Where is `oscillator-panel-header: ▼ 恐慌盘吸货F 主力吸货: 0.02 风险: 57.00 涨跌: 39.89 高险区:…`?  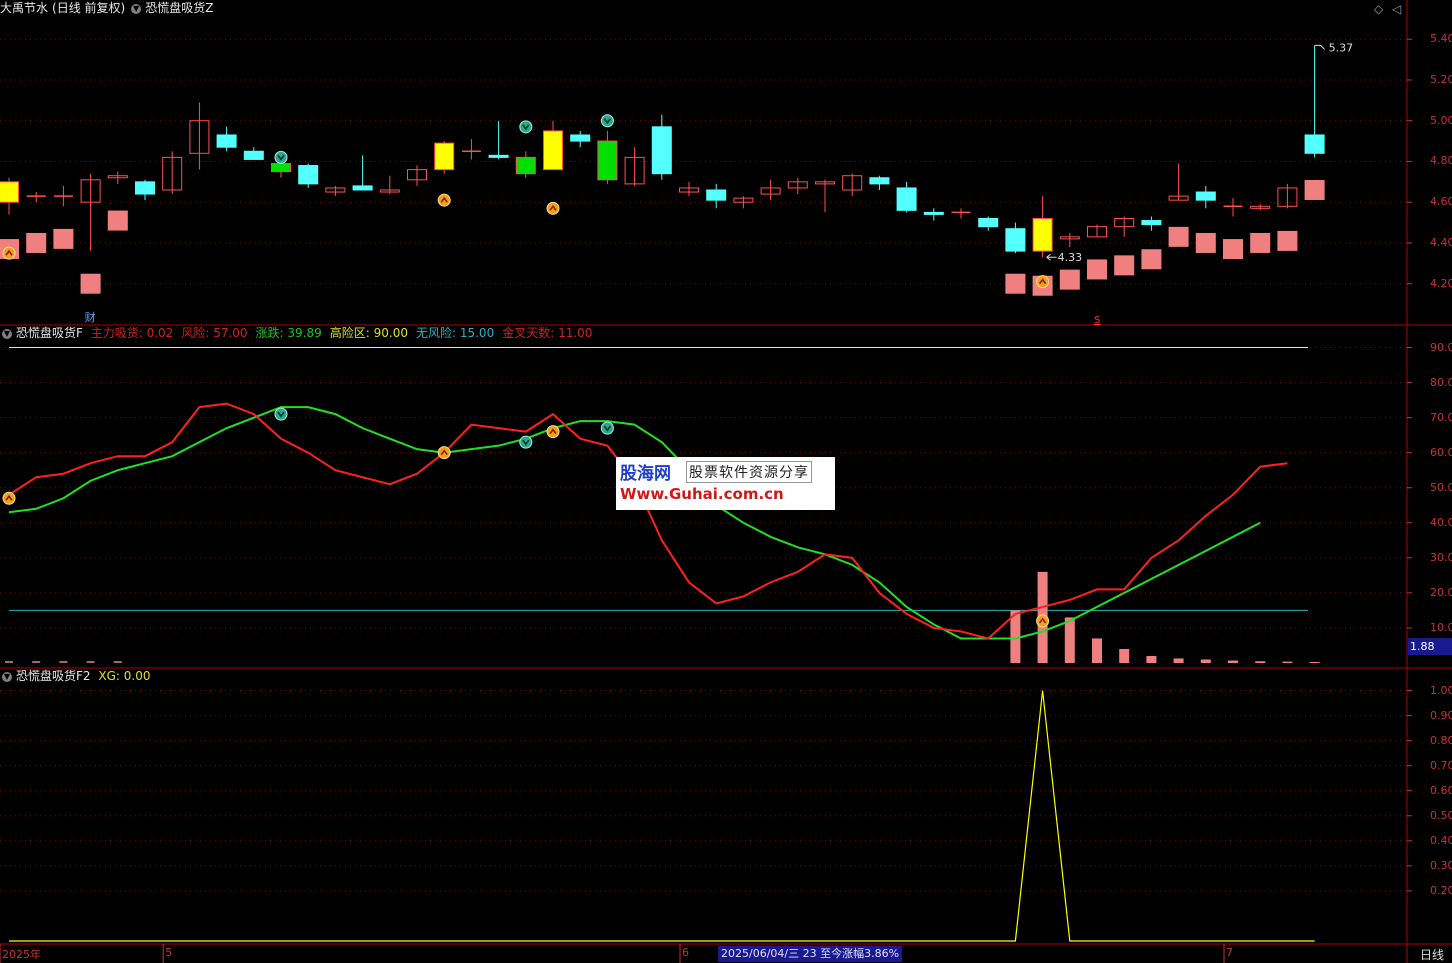 oscillator-panel-header: ▼ 恐慌盘吸货F 主力吸货: 0.02 风险: 57.00 涨跌: 39.89 高险区:… is located at coordinates (300, 333).